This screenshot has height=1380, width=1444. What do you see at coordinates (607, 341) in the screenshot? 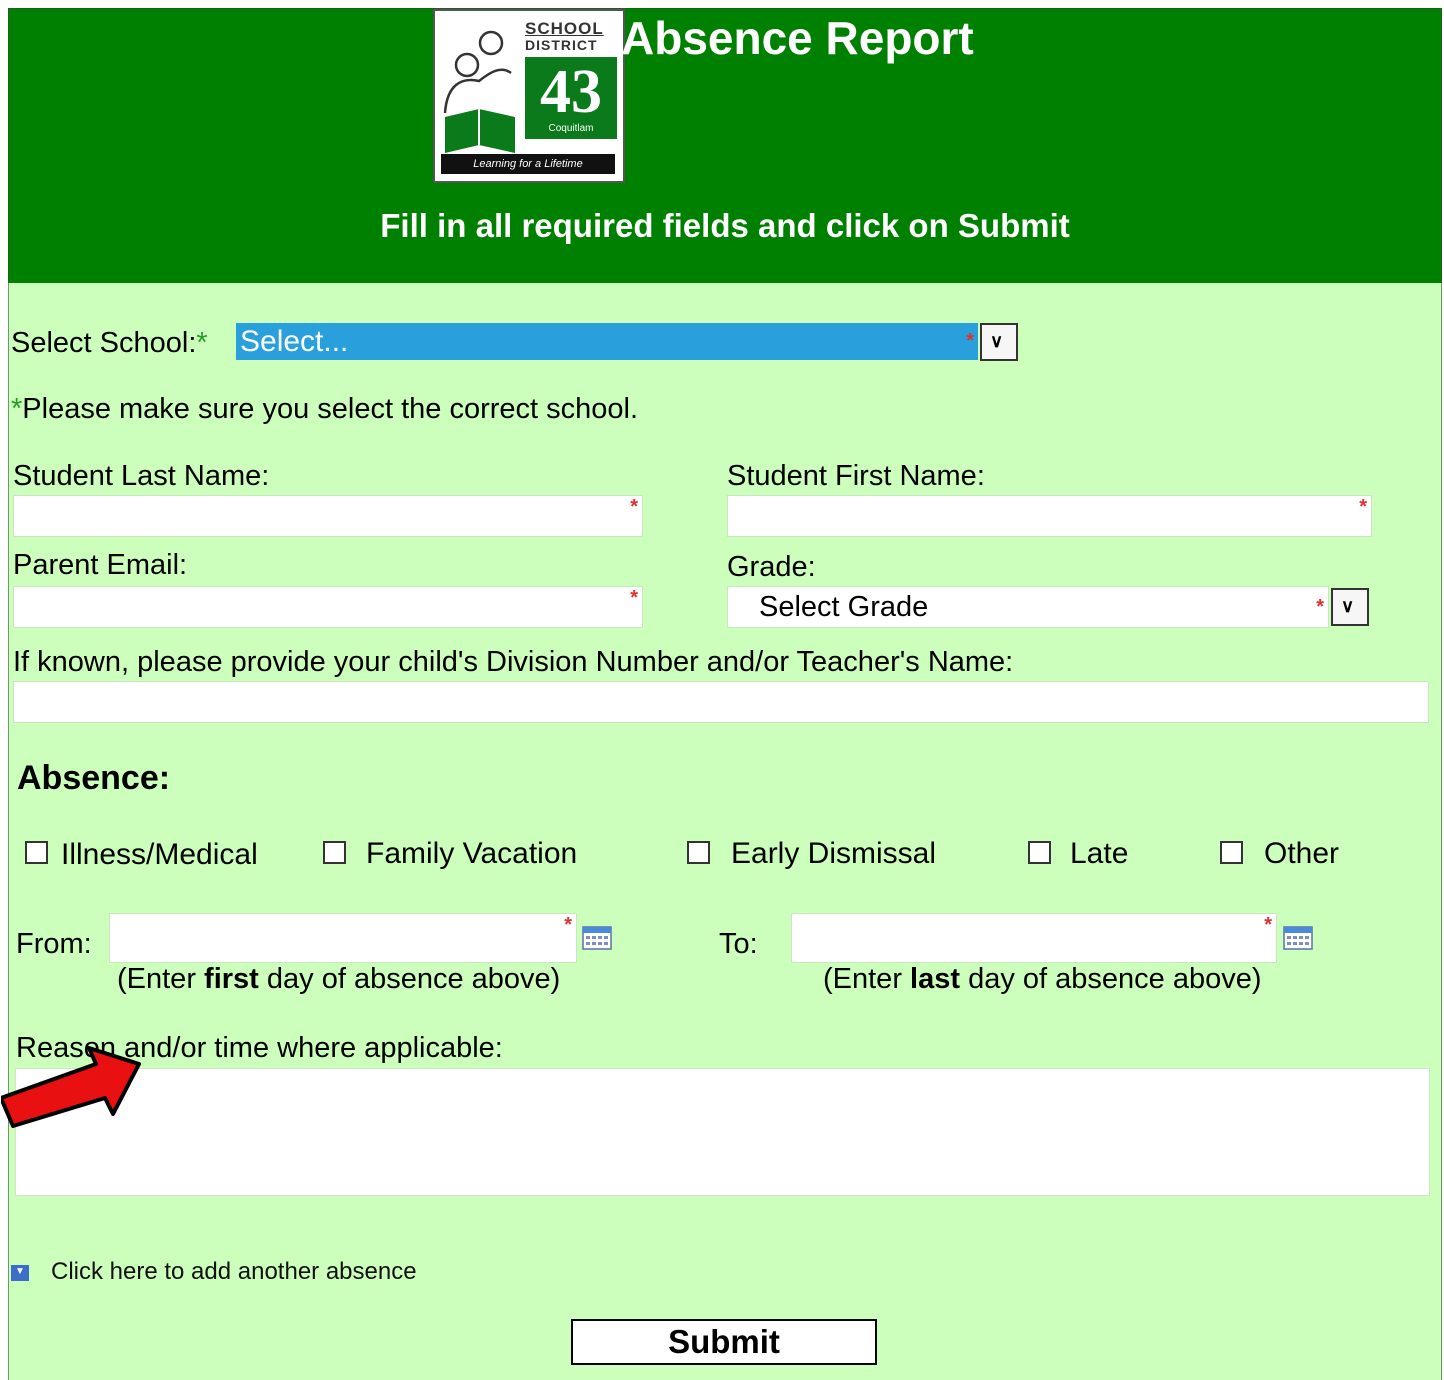
I see `school-select: Select... *` at bounding box center [607, 341].